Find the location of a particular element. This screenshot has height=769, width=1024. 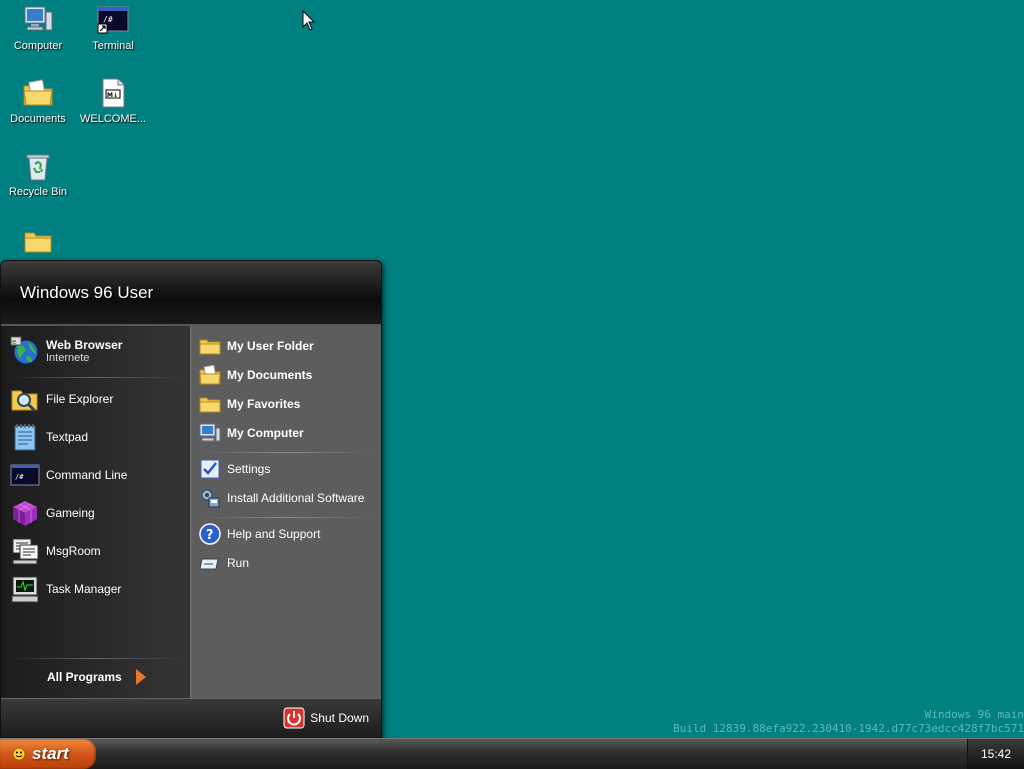

all-programs-label: All Programs is located at coordinates (84, 677).